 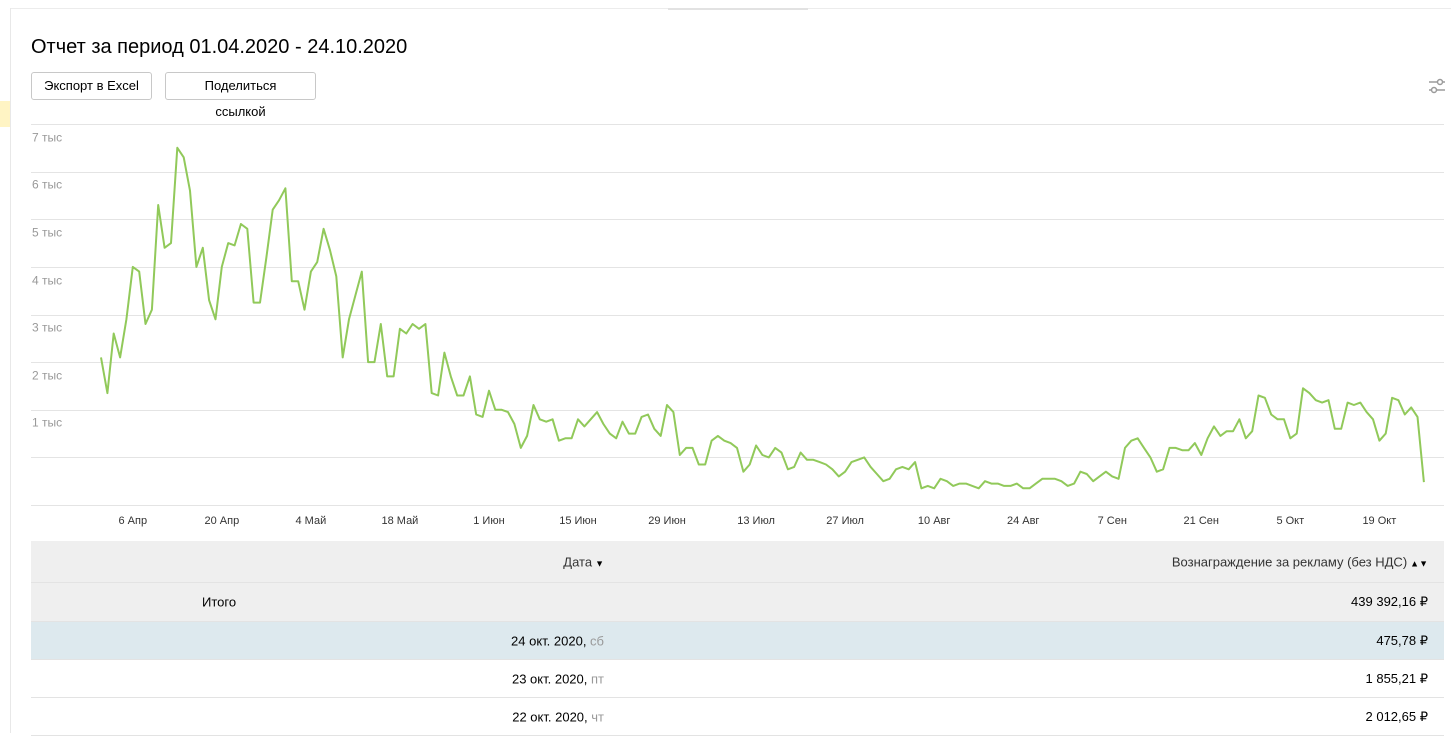 I want to click on export-excel-button: Экспорт в Excel, so click(x=91, y=86).